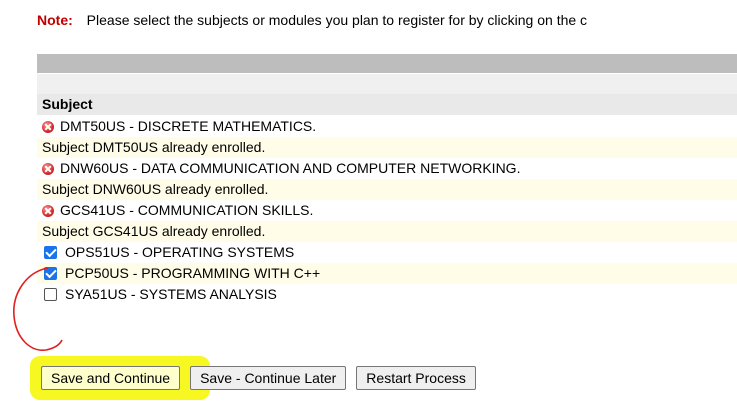 This screenshot has width=737, height=416. What do you see at coordinates (387, 252) in the screenshot?
I see `subject-option-row: OPS51US - OPERATING SYSTEMS` at bounding box center [387, 252].